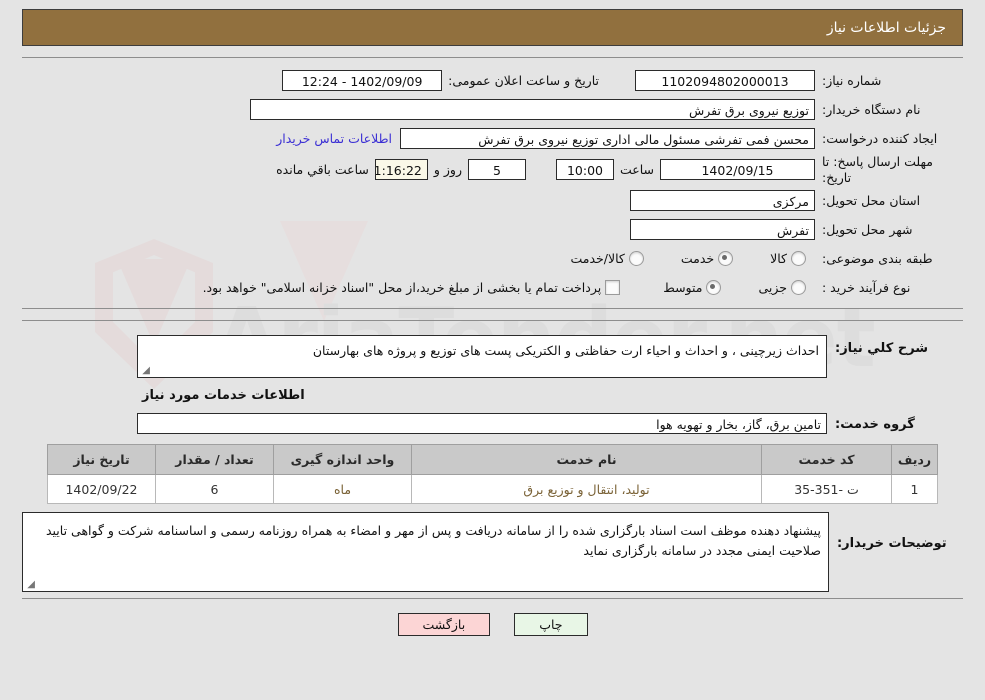 The width and height of the screenshot is (985, 700). What do you see at coordinates (342, 489) in the screenshot?
I see `cell-unit: ماه` at bounding box center [342, 489].